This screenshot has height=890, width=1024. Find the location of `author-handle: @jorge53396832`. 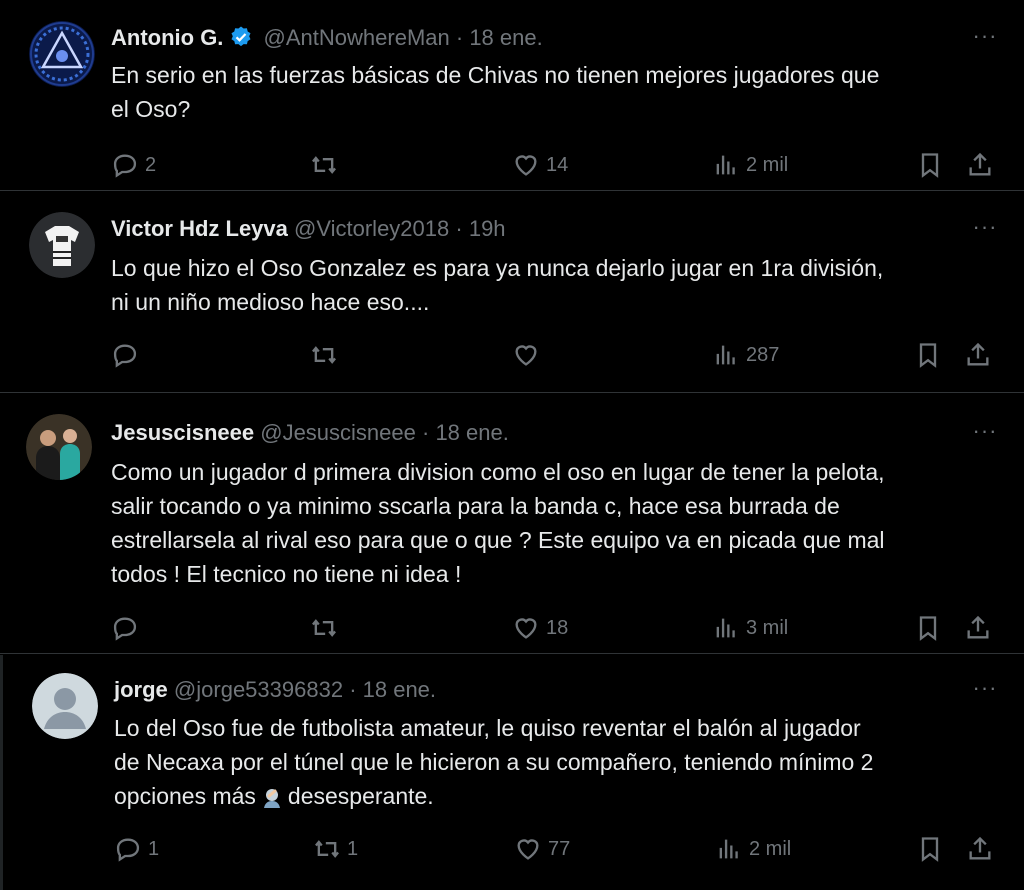

author-handle: @jorge53396832 is located at coordinates (258, 689).